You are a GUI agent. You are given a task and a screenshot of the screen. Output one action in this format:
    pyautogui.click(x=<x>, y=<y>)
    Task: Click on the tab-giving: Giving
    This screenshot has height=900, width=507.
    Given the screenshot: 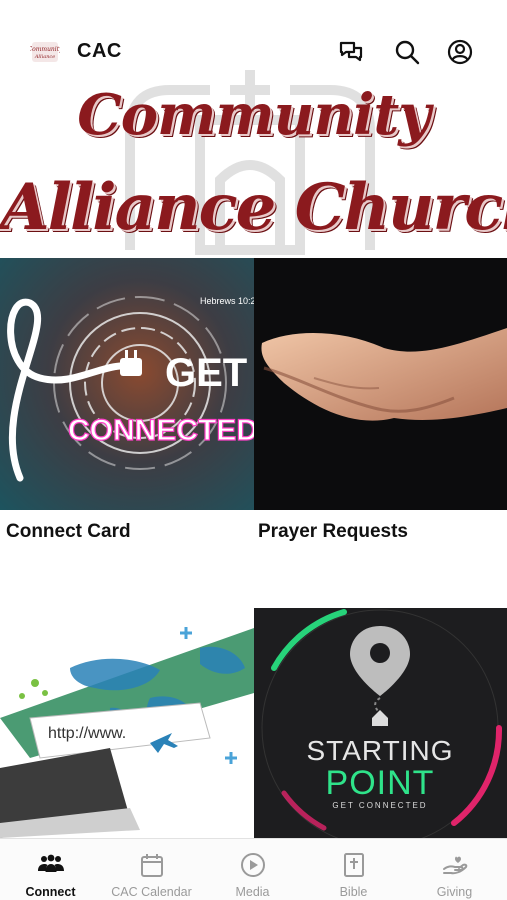 What is the action you would take?
    pyautogui.click(x=454, y=869)
    